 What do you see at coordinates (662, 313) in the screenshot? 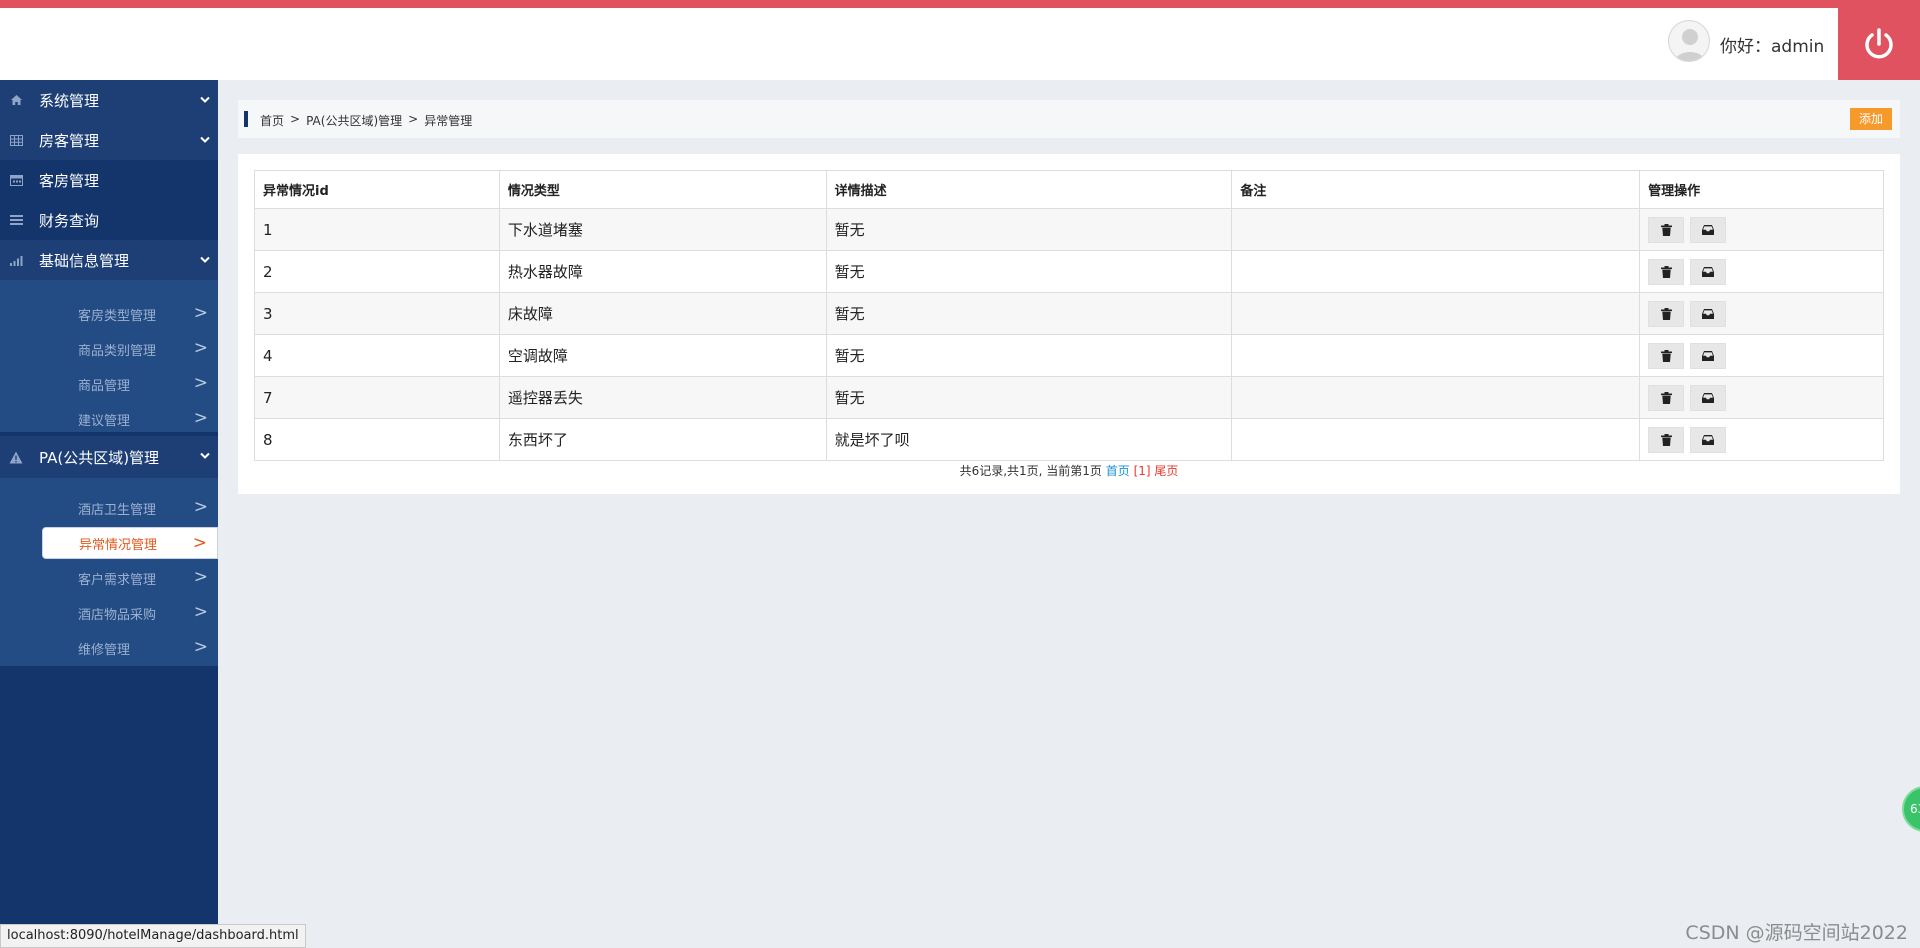
I see `cell-type: 床故障` at bounding box center [662, 313].